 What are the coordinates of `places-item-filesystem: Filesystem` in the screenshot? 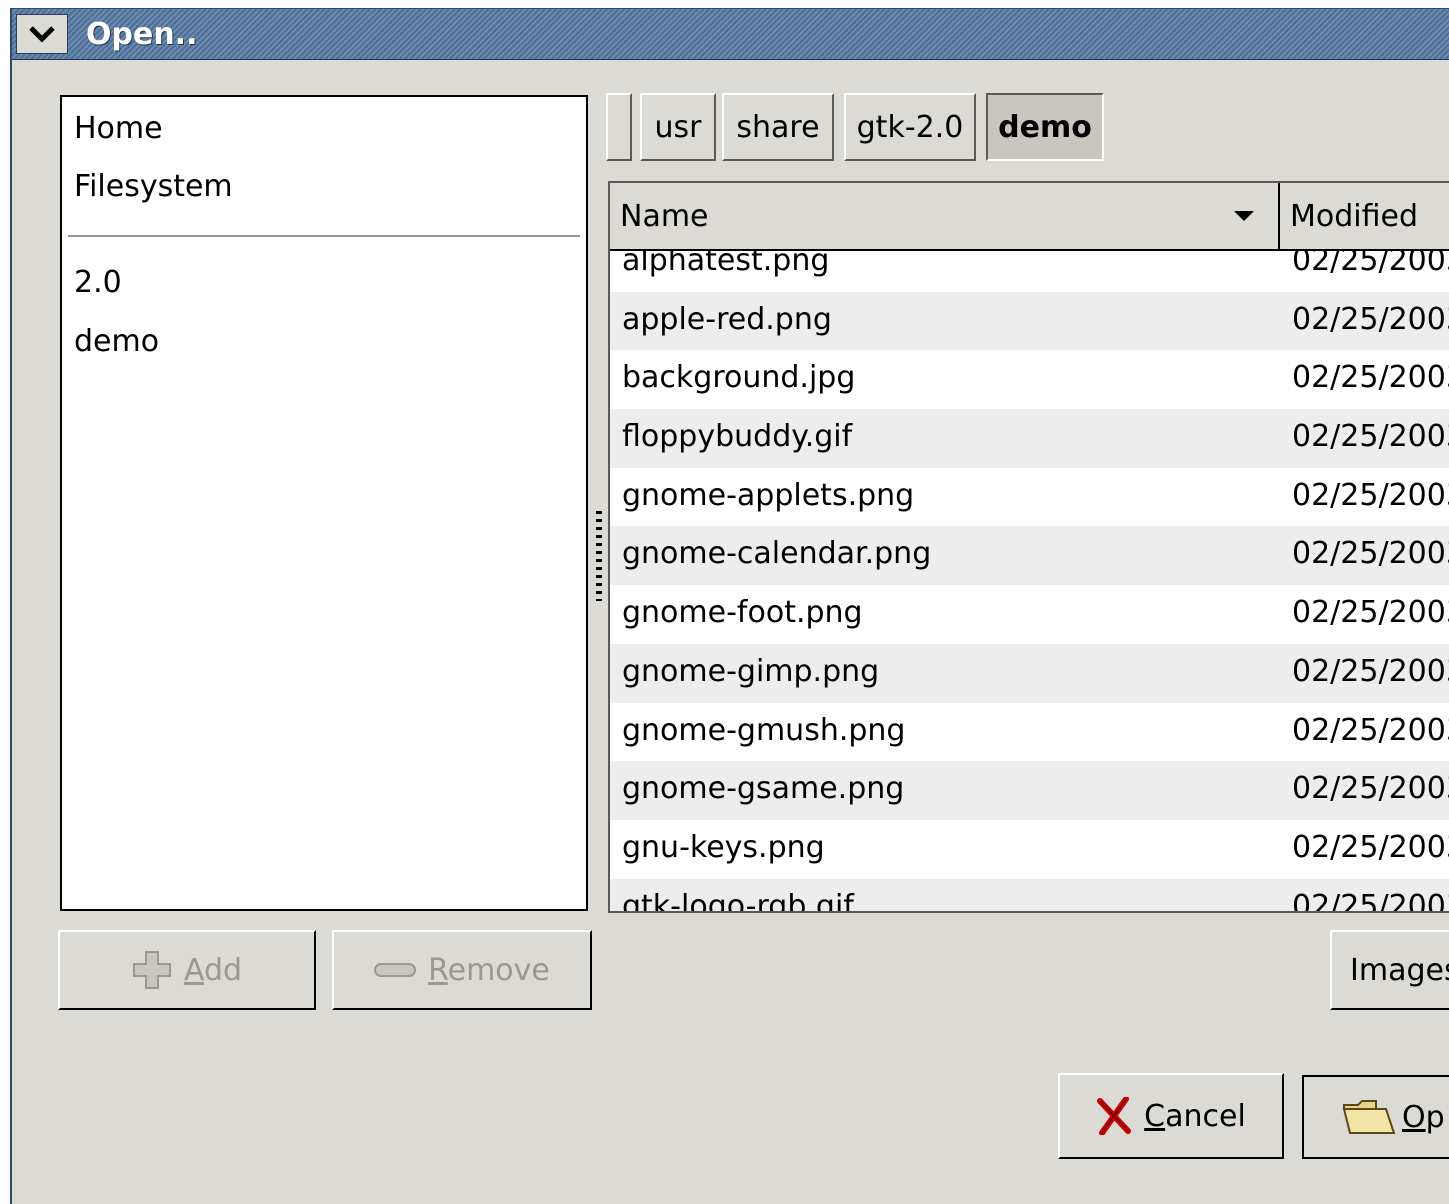 It's located at (153, 186).